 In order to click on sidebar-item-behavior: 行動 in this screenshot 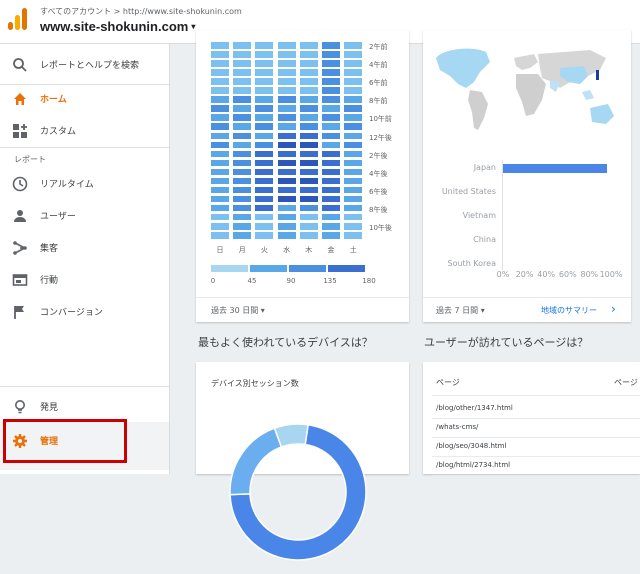, I will do `click(84, 280)`.